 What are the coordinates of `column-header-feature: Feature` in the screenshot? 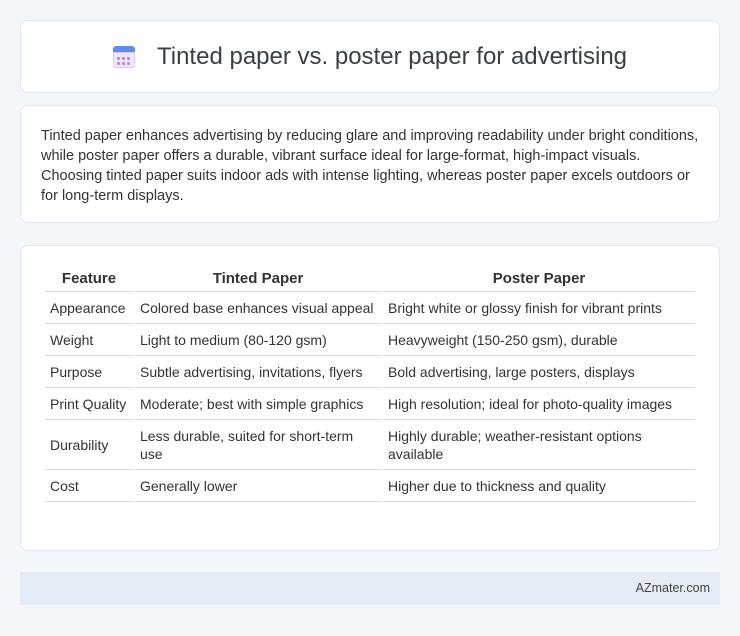 It's located at (89, 279).